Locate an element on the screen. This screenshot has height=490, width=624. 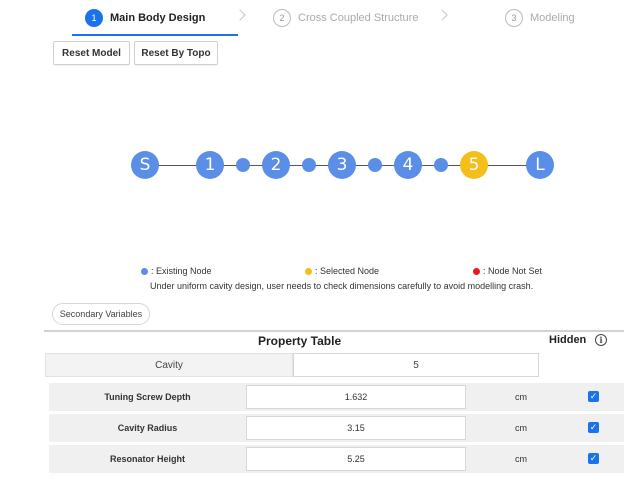
step-cross-coupled-structure: 2 Cross Coupled Structure is located at coordinates (345, 18).